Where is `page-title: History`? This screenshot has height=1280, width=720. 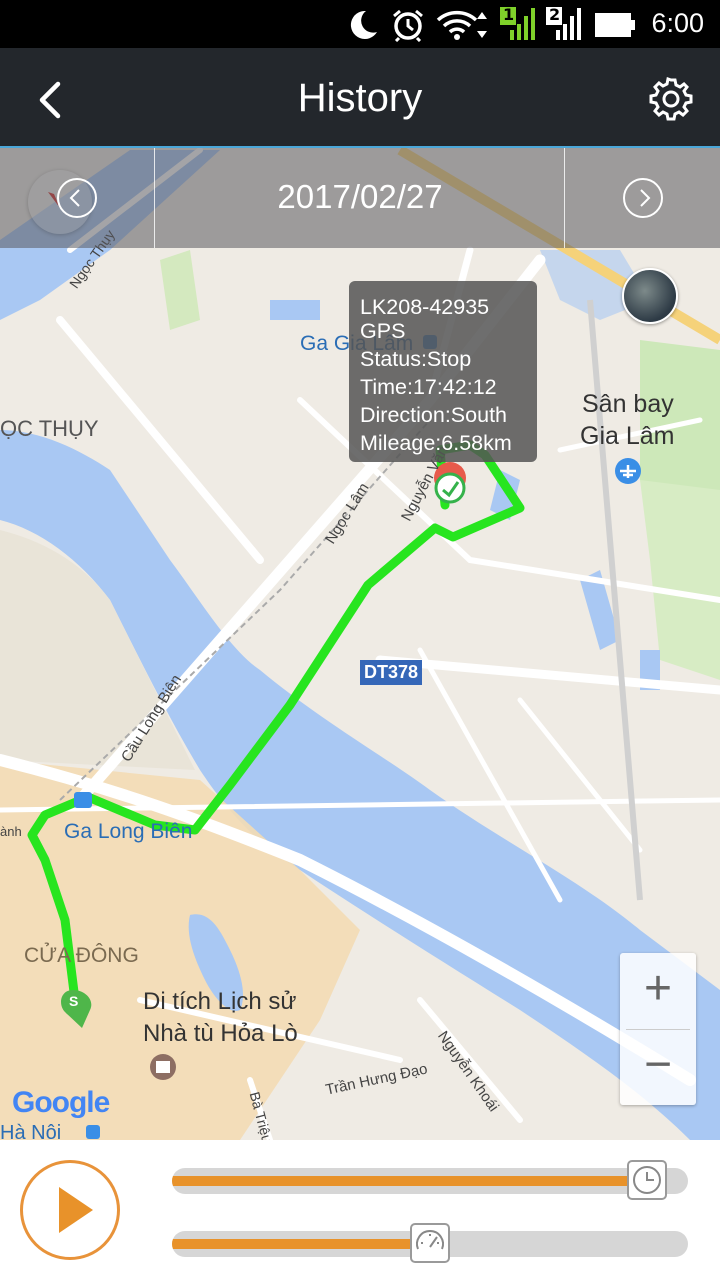 page-title: History is located at coordinates (360, 98).